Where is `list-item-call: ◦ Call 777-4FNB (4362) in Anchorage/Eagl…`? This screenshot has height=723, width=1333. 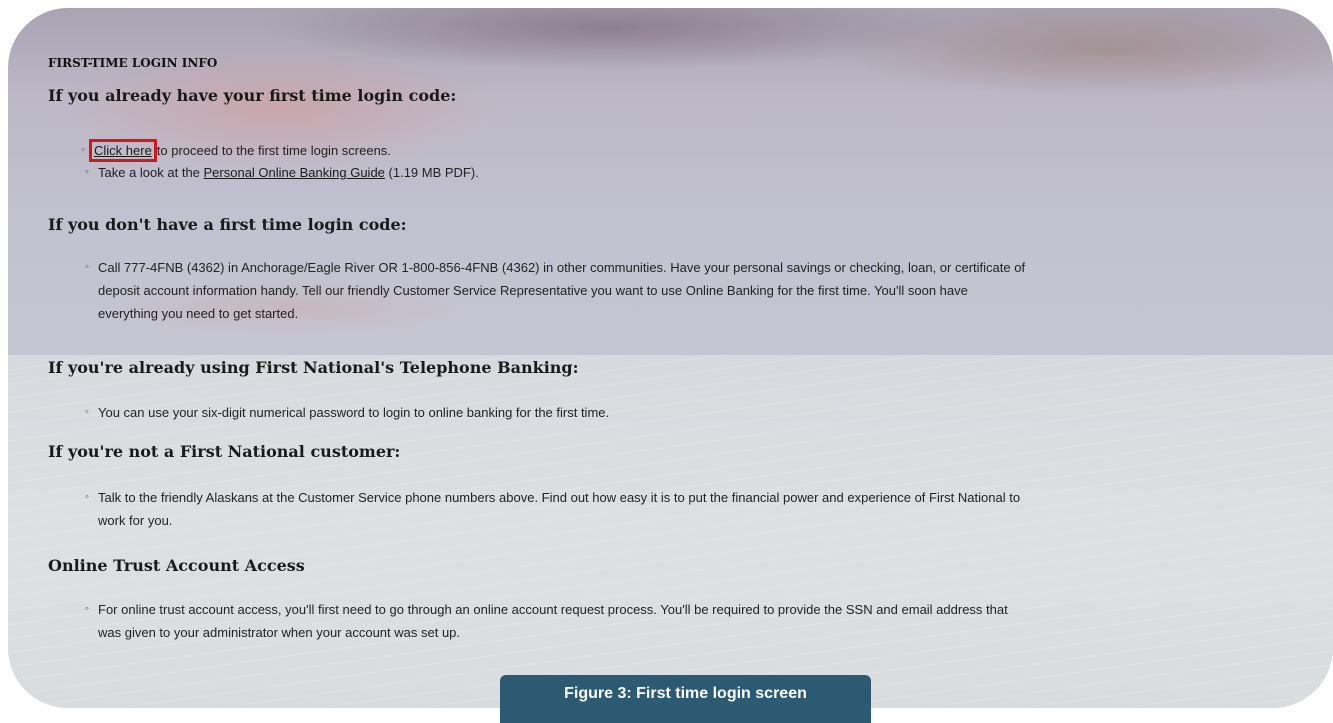
list-item-call: ◦ Call 777-4FNB (4362) in Anchorage/Eagl… is located at coordinates (555, 290).